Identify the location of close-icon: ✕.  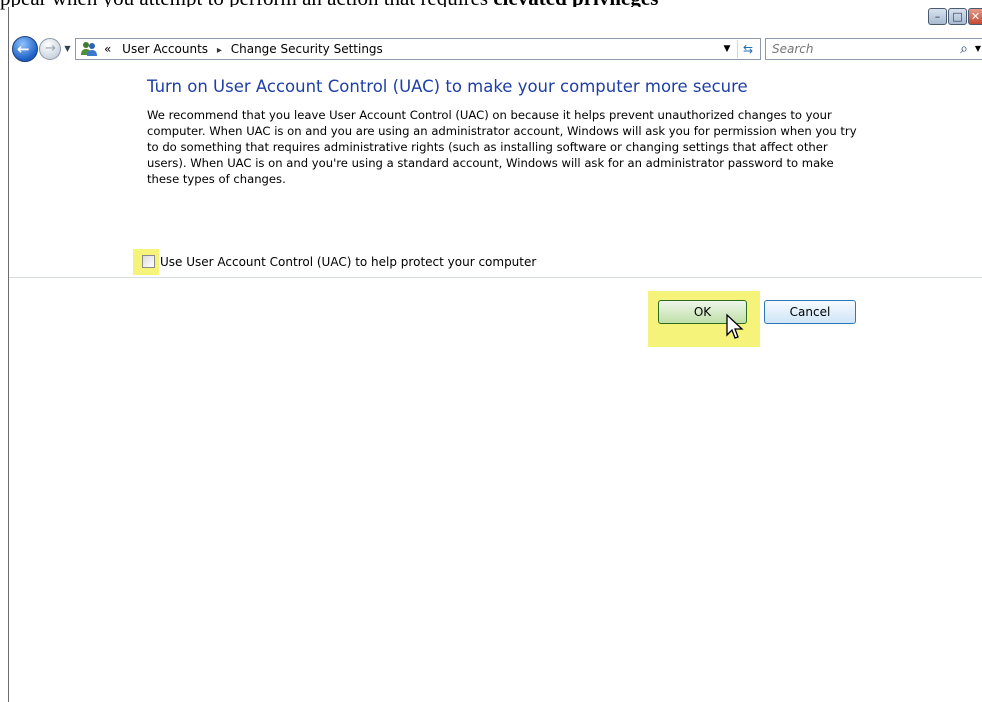
(975, 16).